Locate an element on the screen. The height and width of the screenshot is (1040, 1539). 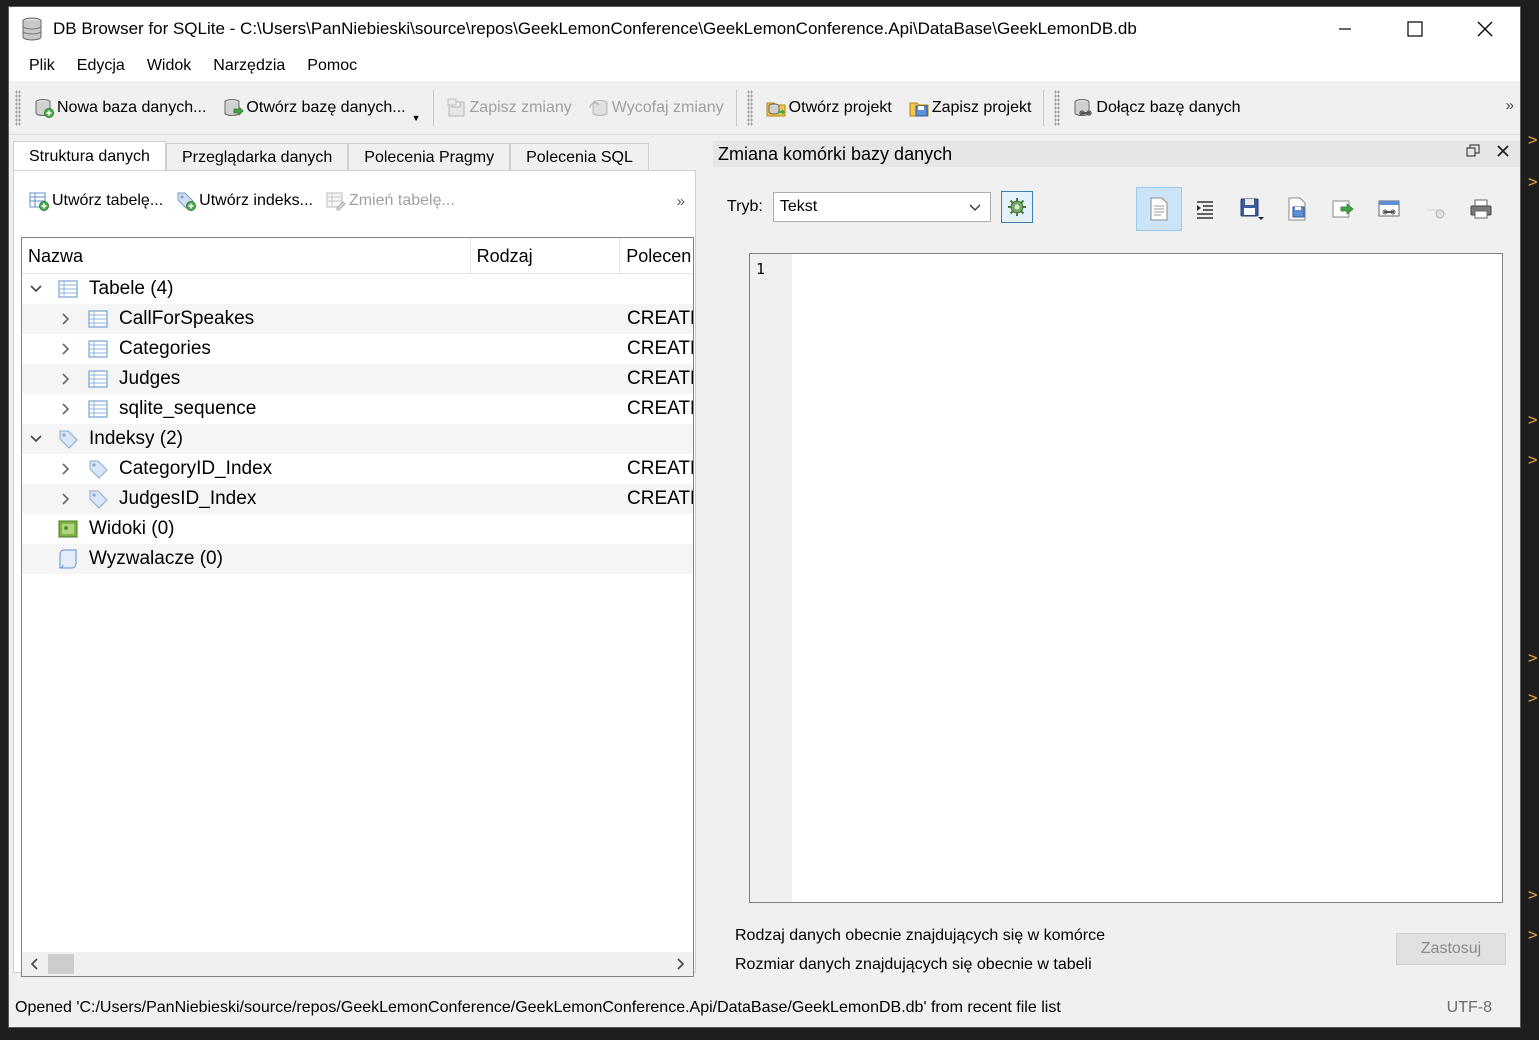
tree-group-label: Indeksy (2) is located at coordinates (136, 438).